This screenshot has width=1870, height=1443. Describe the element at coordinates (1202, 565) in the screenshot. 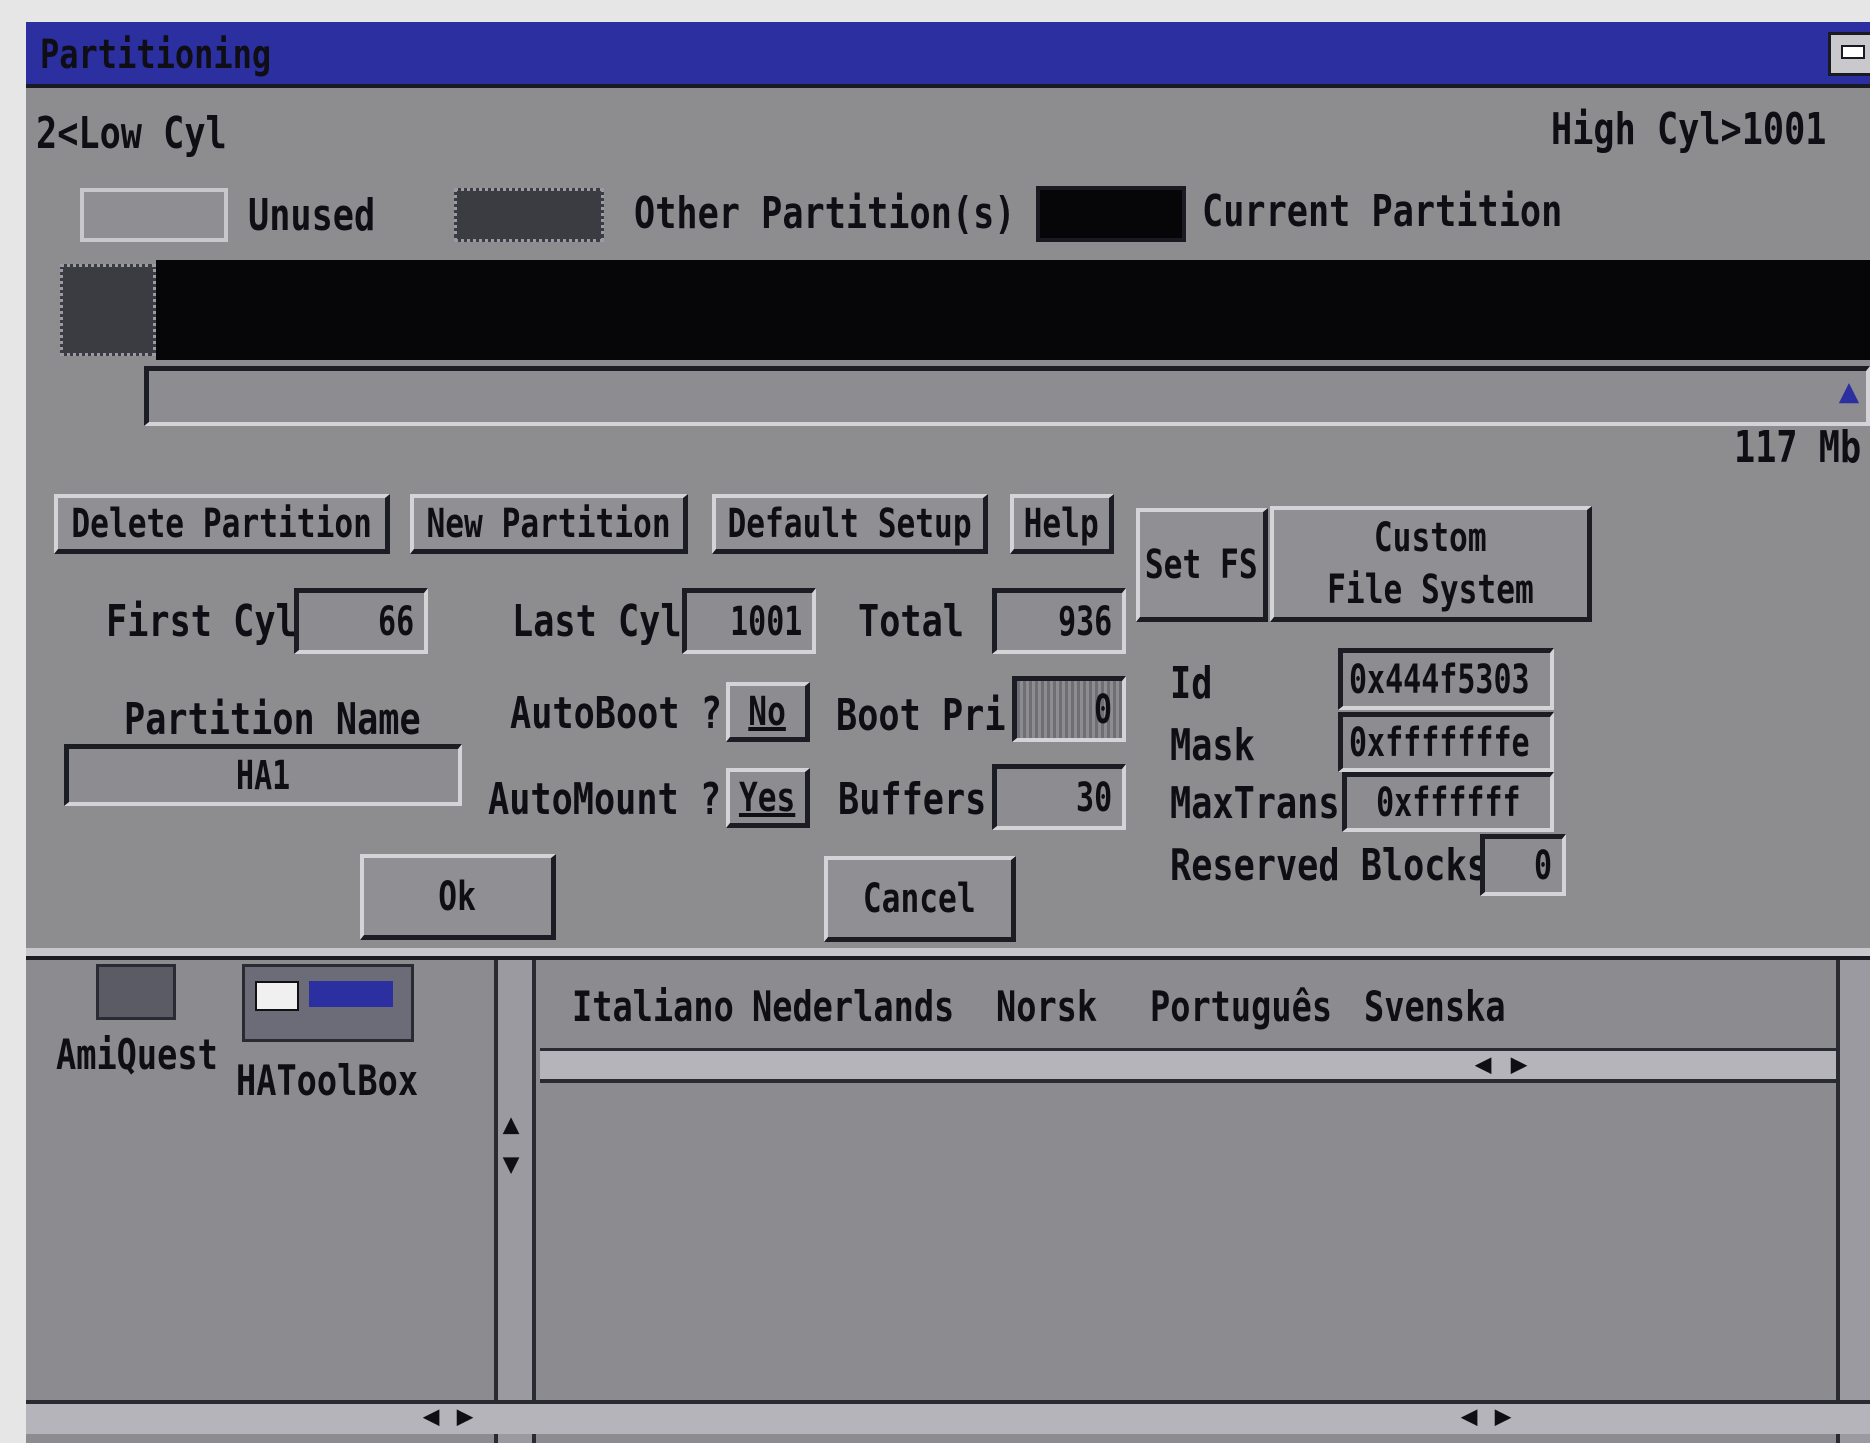

I see `set-fs-button: Set FS` at that location.